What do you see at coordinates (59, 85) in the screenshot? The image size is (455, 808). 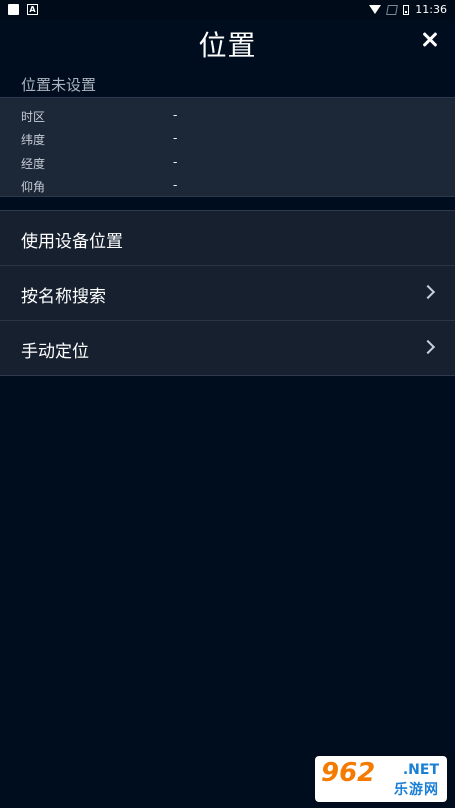 I see `location-status: 位置未设置` at bounding box center [59, 85].